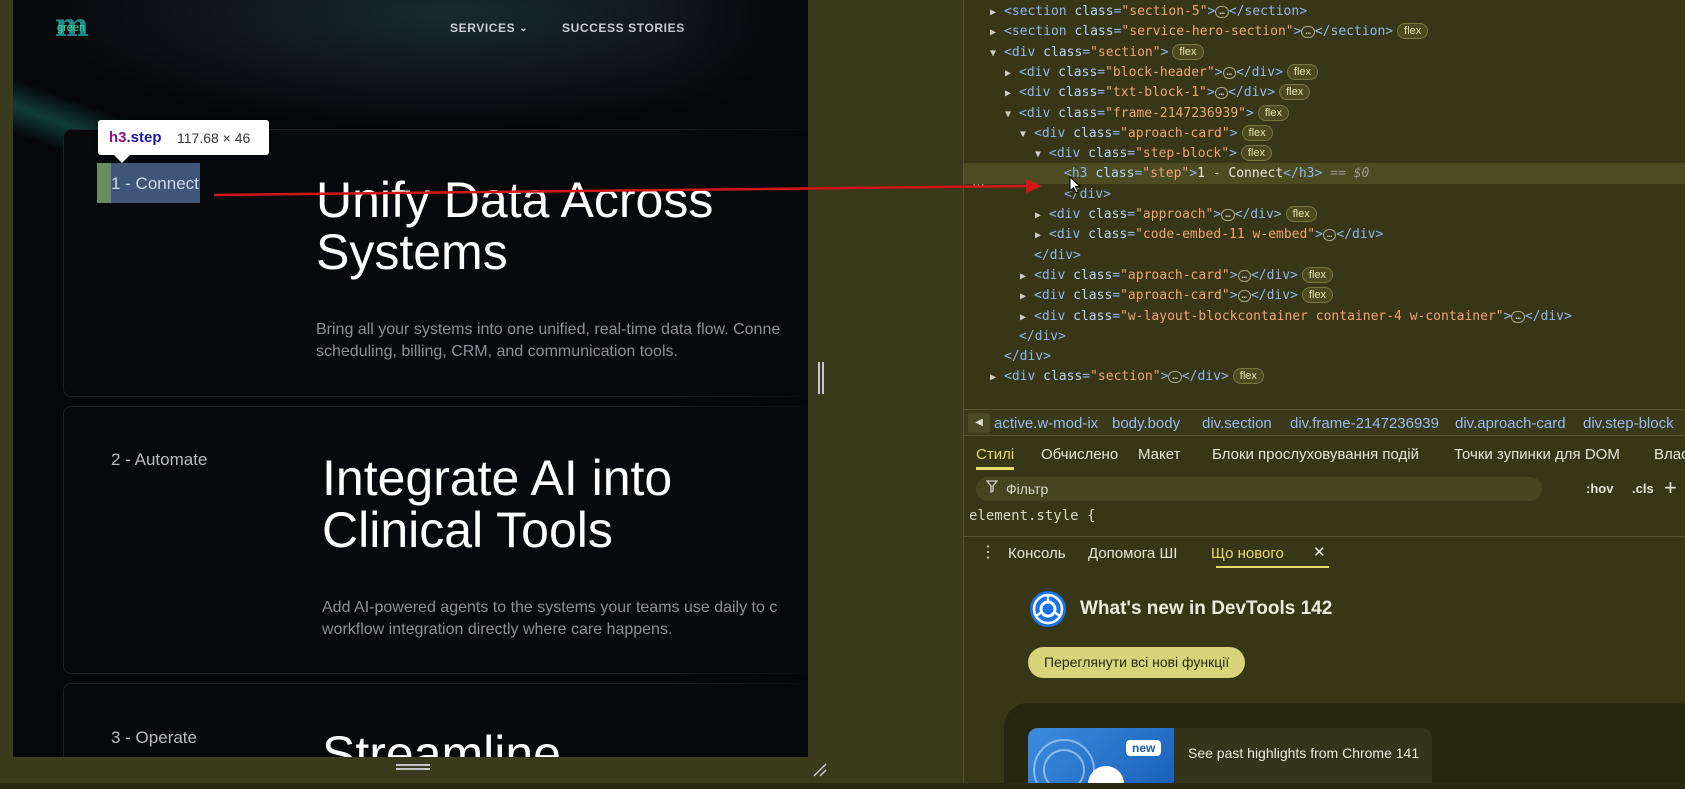 Image resolution: width=1685 pixels, height=789 pixels. I want to click on whats-new-title: What's new in DevTools 142, so click(1206, 608).